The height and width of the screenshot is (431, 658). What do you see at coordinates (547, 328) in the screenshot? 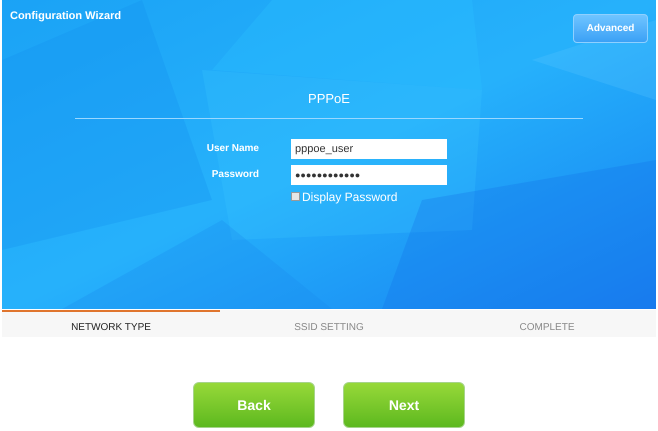
I see `step-label: COMPLETE` at bounding box center [547, 328].